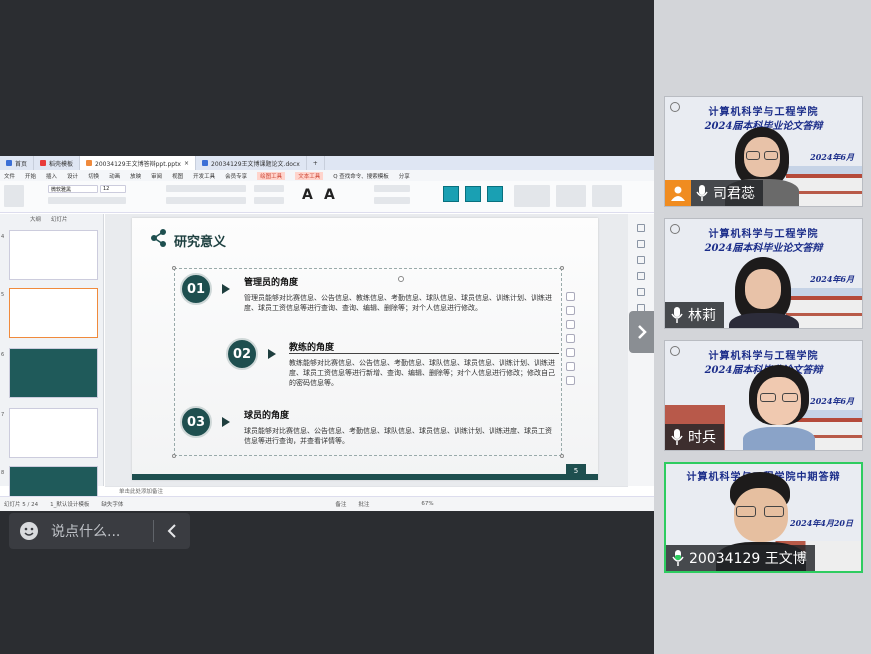 This screenshot has width=871, height=654. What do you see at coordinates (570, 352) in the screenshot?
I see `effect-tool-icon` at bounding box center [570, 352].